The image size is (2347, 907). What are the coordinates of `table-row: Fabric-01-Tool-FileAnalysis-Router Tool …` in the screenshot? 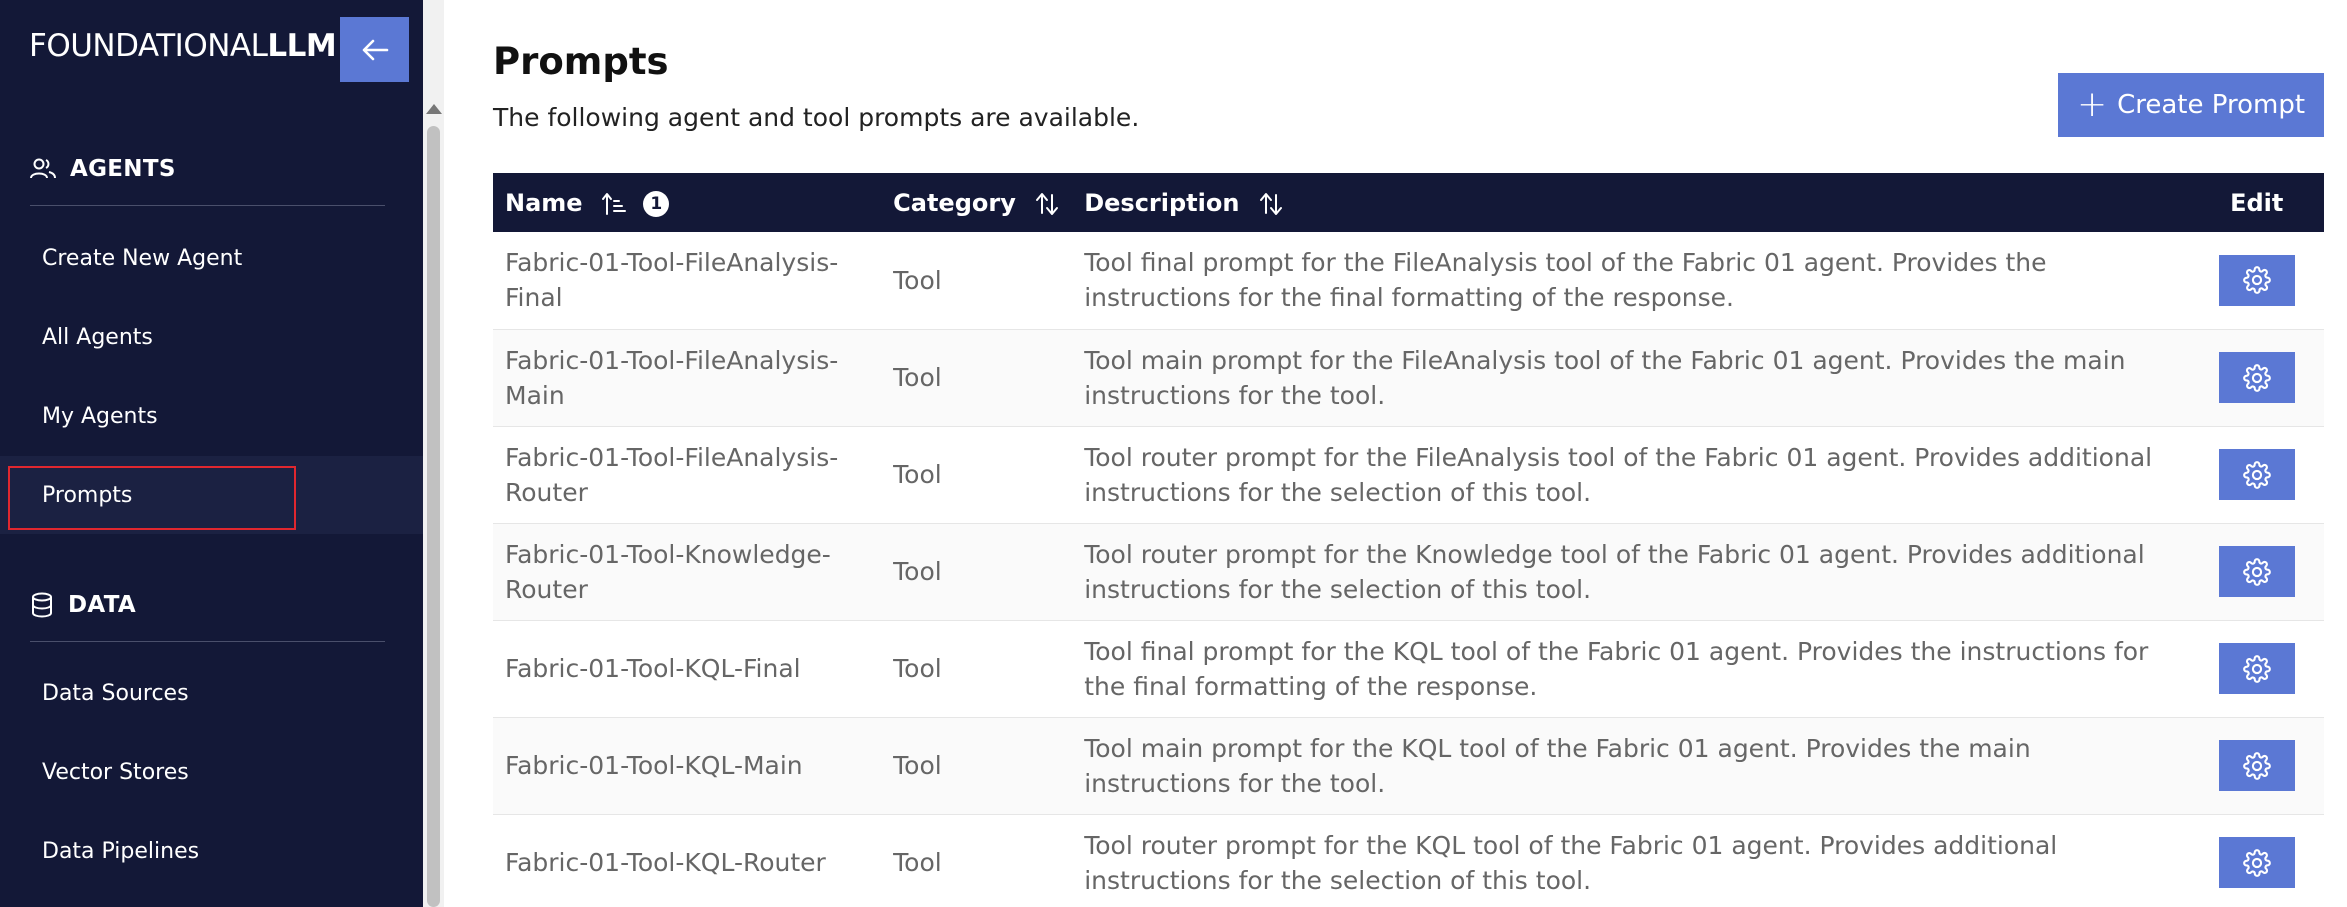 It's located at (1408, 474).